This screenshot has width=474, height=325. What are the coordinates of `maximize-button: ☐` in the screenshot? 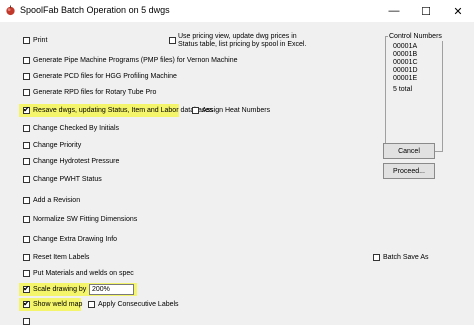 It's located at (426, 11).